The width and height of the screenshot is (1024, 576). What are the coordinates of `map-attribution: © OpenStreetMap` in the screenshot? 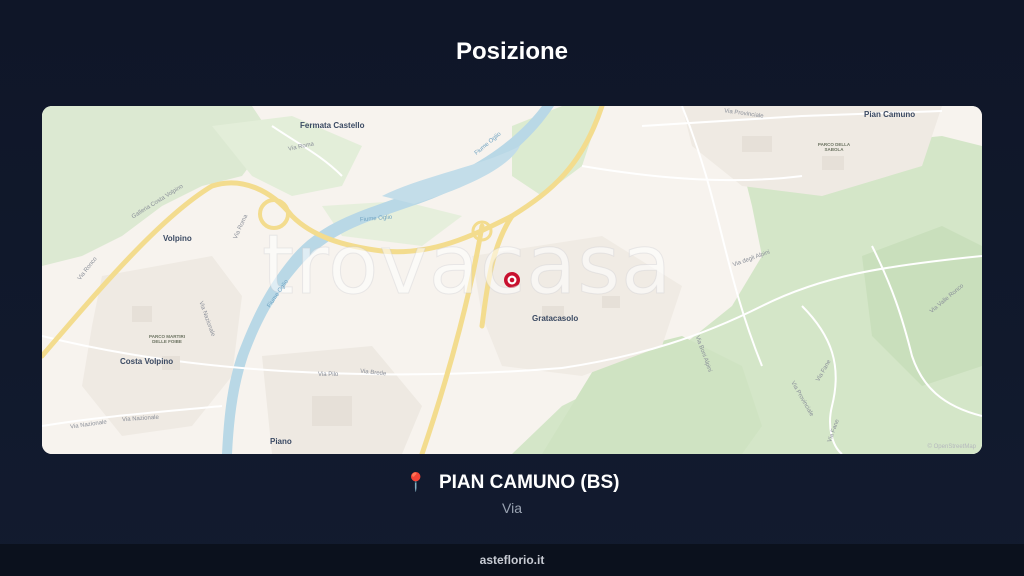 It's located at (952, 447).